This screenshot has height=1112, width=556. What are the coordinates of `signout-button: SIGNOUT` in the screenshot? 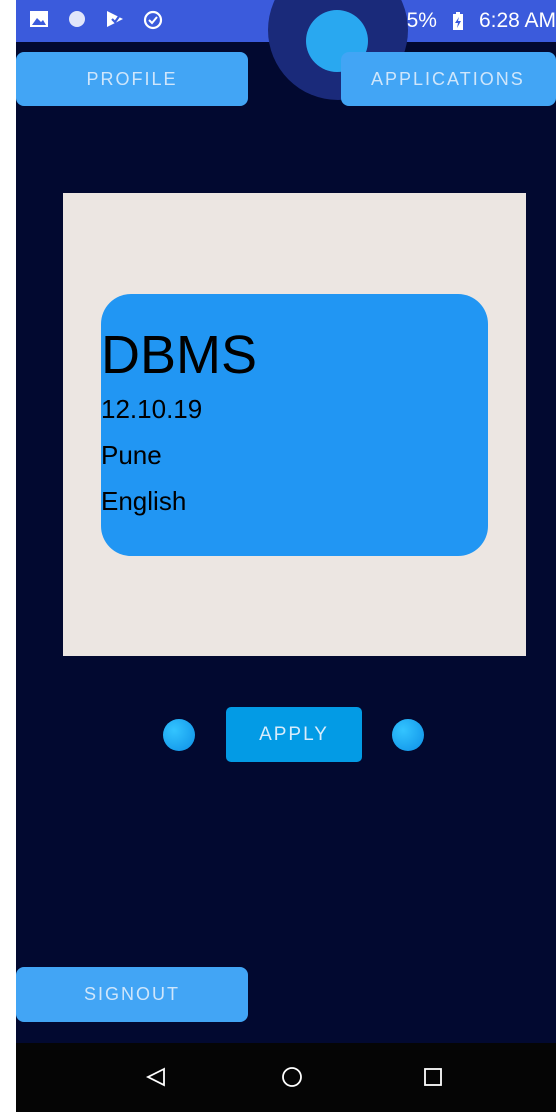 It's located at (132, 994).